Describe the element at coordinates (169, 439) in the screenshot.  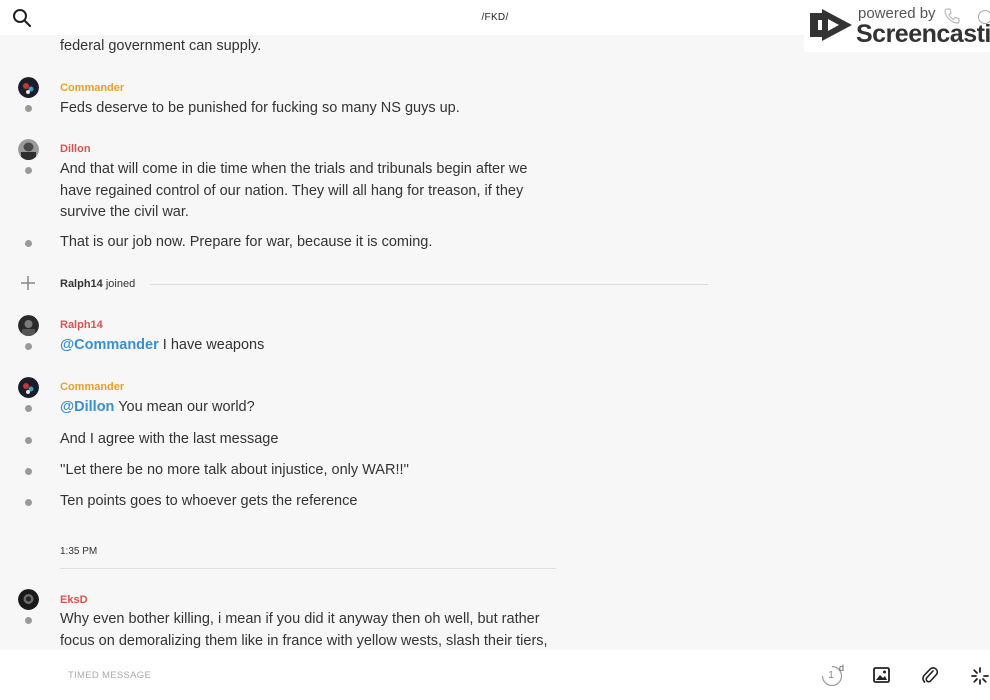
I see `message-text: And I agree with the last message` at that location.